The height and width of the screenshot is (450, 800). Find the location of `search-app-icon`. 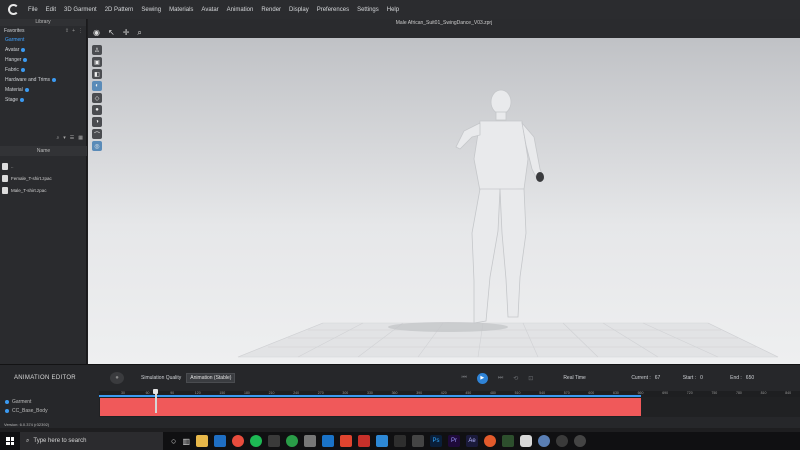

search-app-icon is located at coordinates (238, 441).